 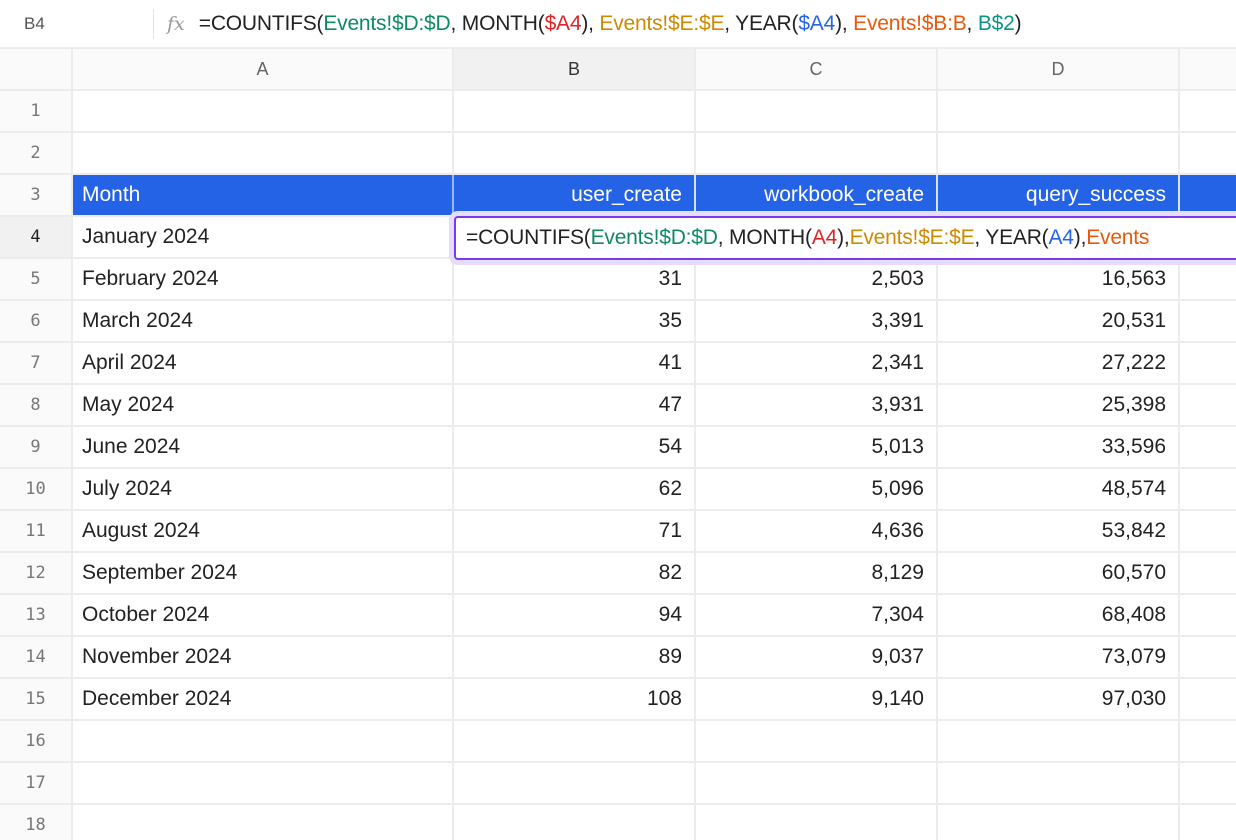 What do you see at coordinates (263, 195) in the screenshot?
I see `header-cell: Month` at bounding box center [263, 195].